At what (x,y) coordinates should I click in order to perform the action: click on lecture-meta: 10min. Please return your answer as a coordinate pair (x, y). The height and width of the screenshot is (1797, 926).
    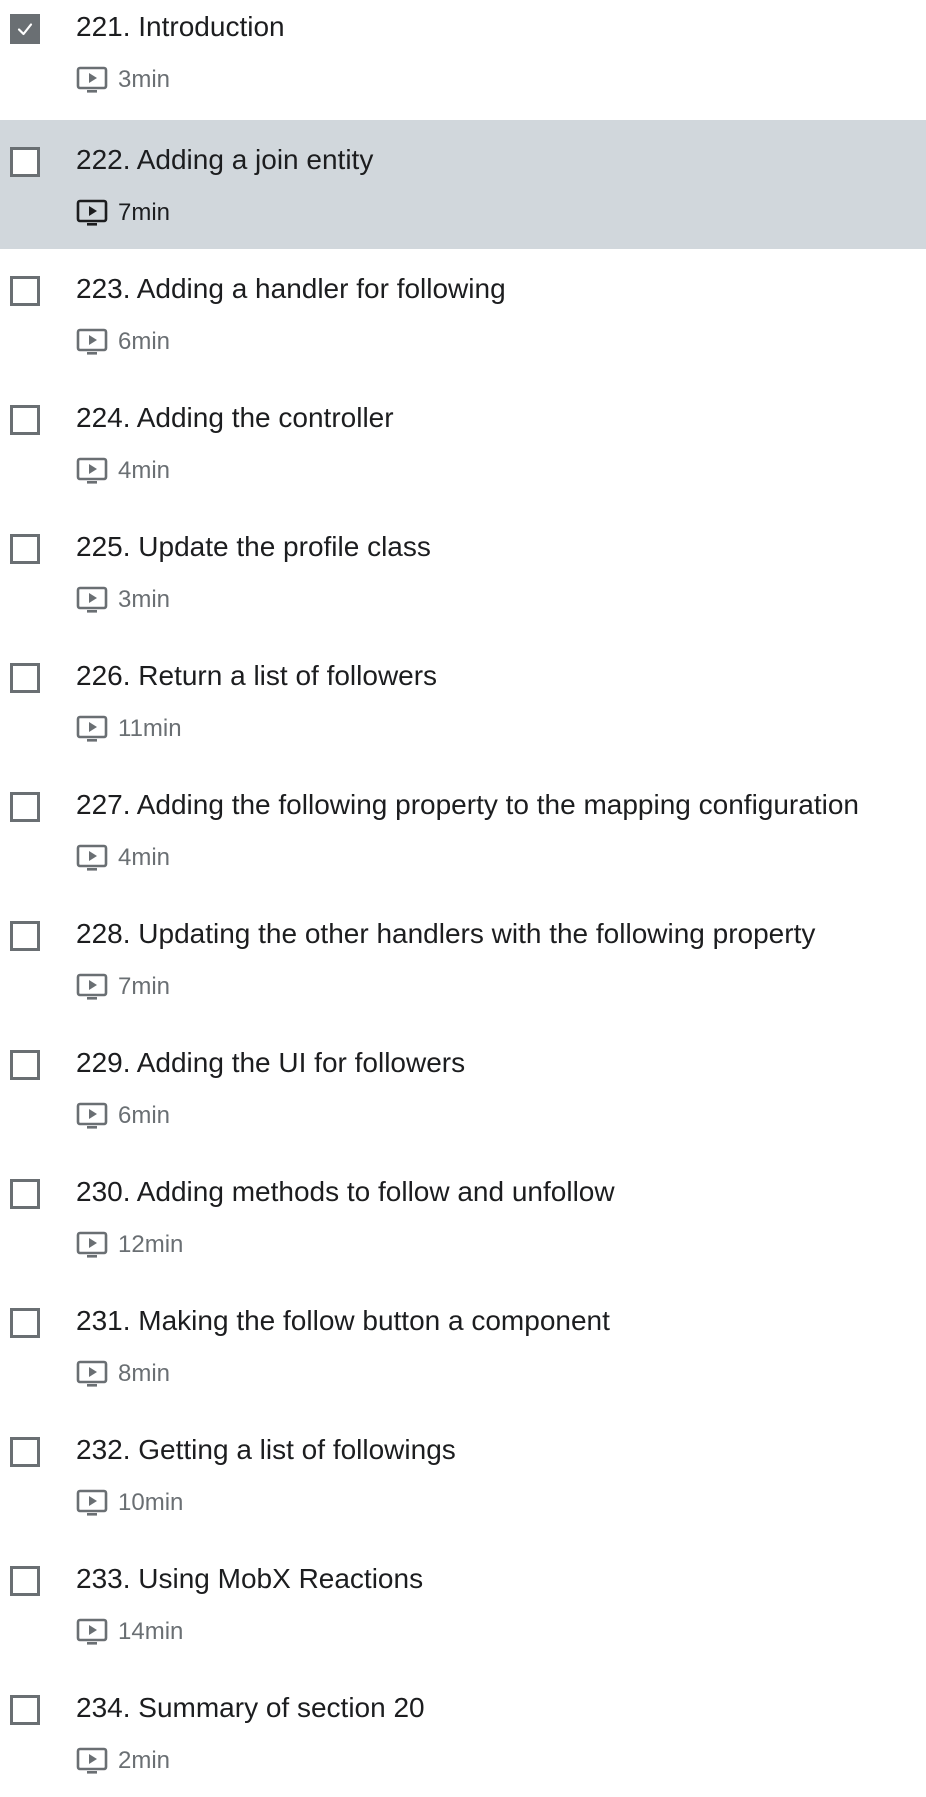
    Looking at the image, I should click on (129, 1503).